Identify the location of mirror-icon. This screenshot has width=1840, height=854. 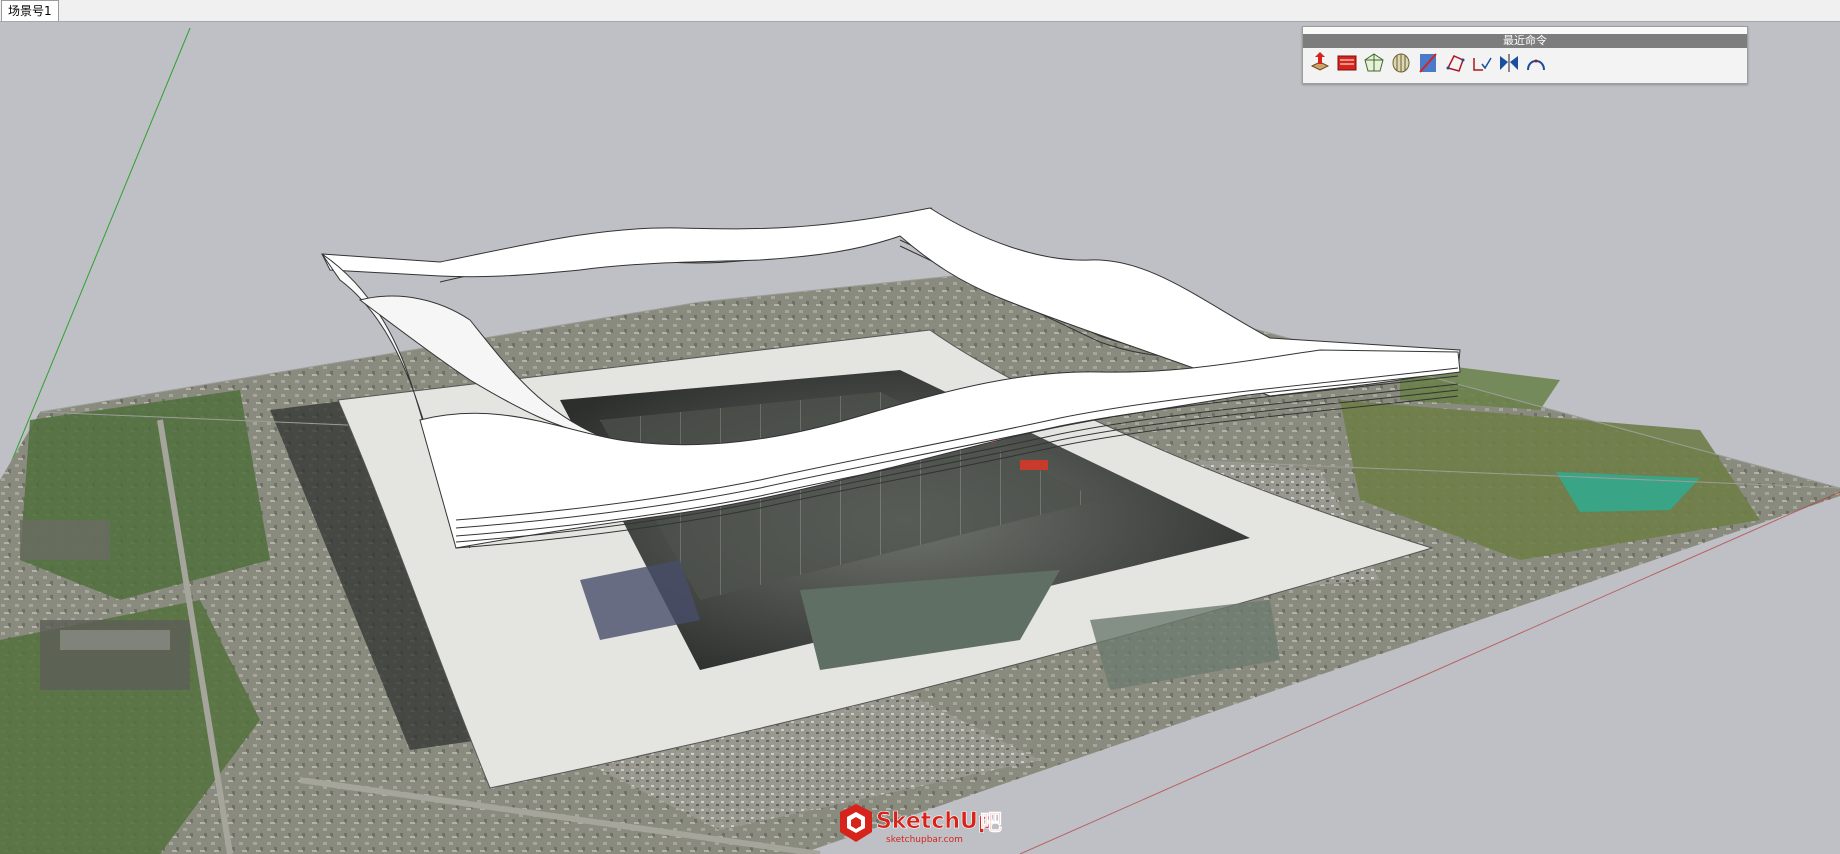
(1508, 63).